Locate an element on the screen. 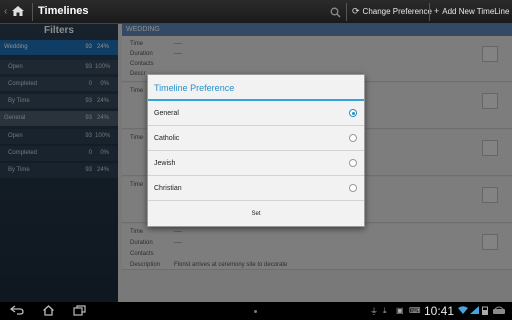 This screenshot has width=512, height=320. system-nav-bar: ⏚ ⤓ ▣ ⌨ 10:41 is located at coordinates (256, 311).